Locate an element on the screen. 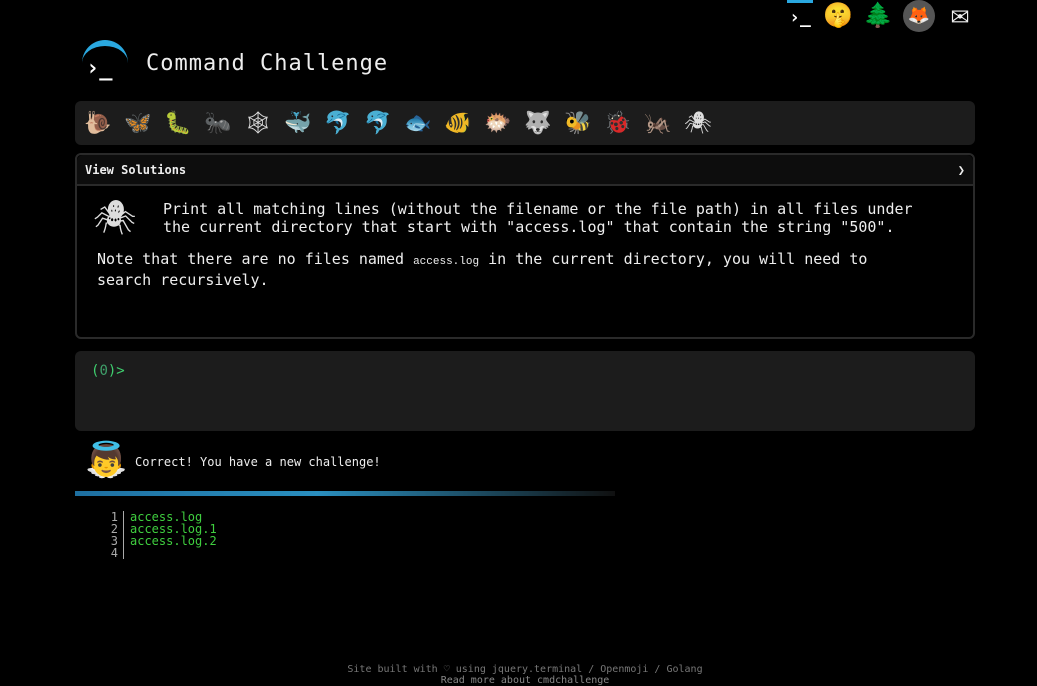 The image size is (1037, 686). brand-header: ›_ Command Challenge is located at coordinates (235, 63).